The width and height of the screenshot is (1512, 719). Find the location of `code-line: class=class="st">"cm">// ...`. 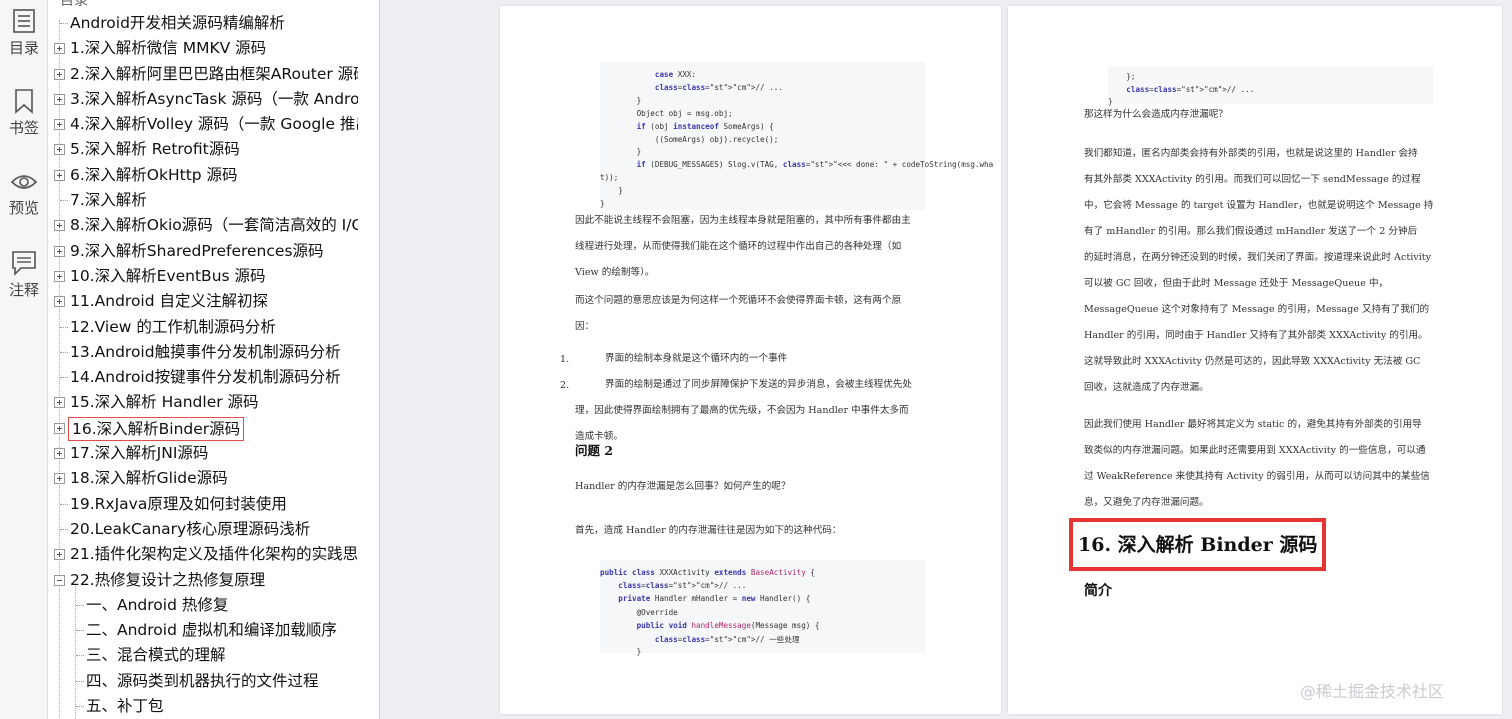

code-line: class=class="st">"cm">// ... is located at coordinates (718, 87).